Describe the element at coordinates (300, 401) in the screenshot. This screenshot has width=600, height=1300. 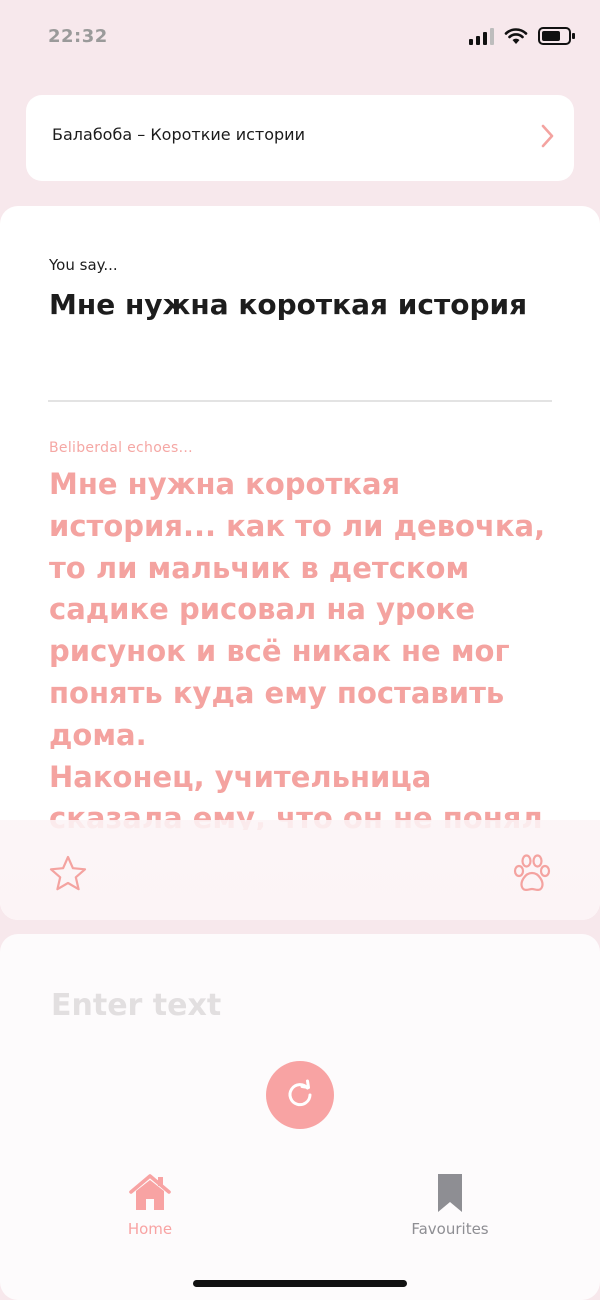
I see `divider` at that location.